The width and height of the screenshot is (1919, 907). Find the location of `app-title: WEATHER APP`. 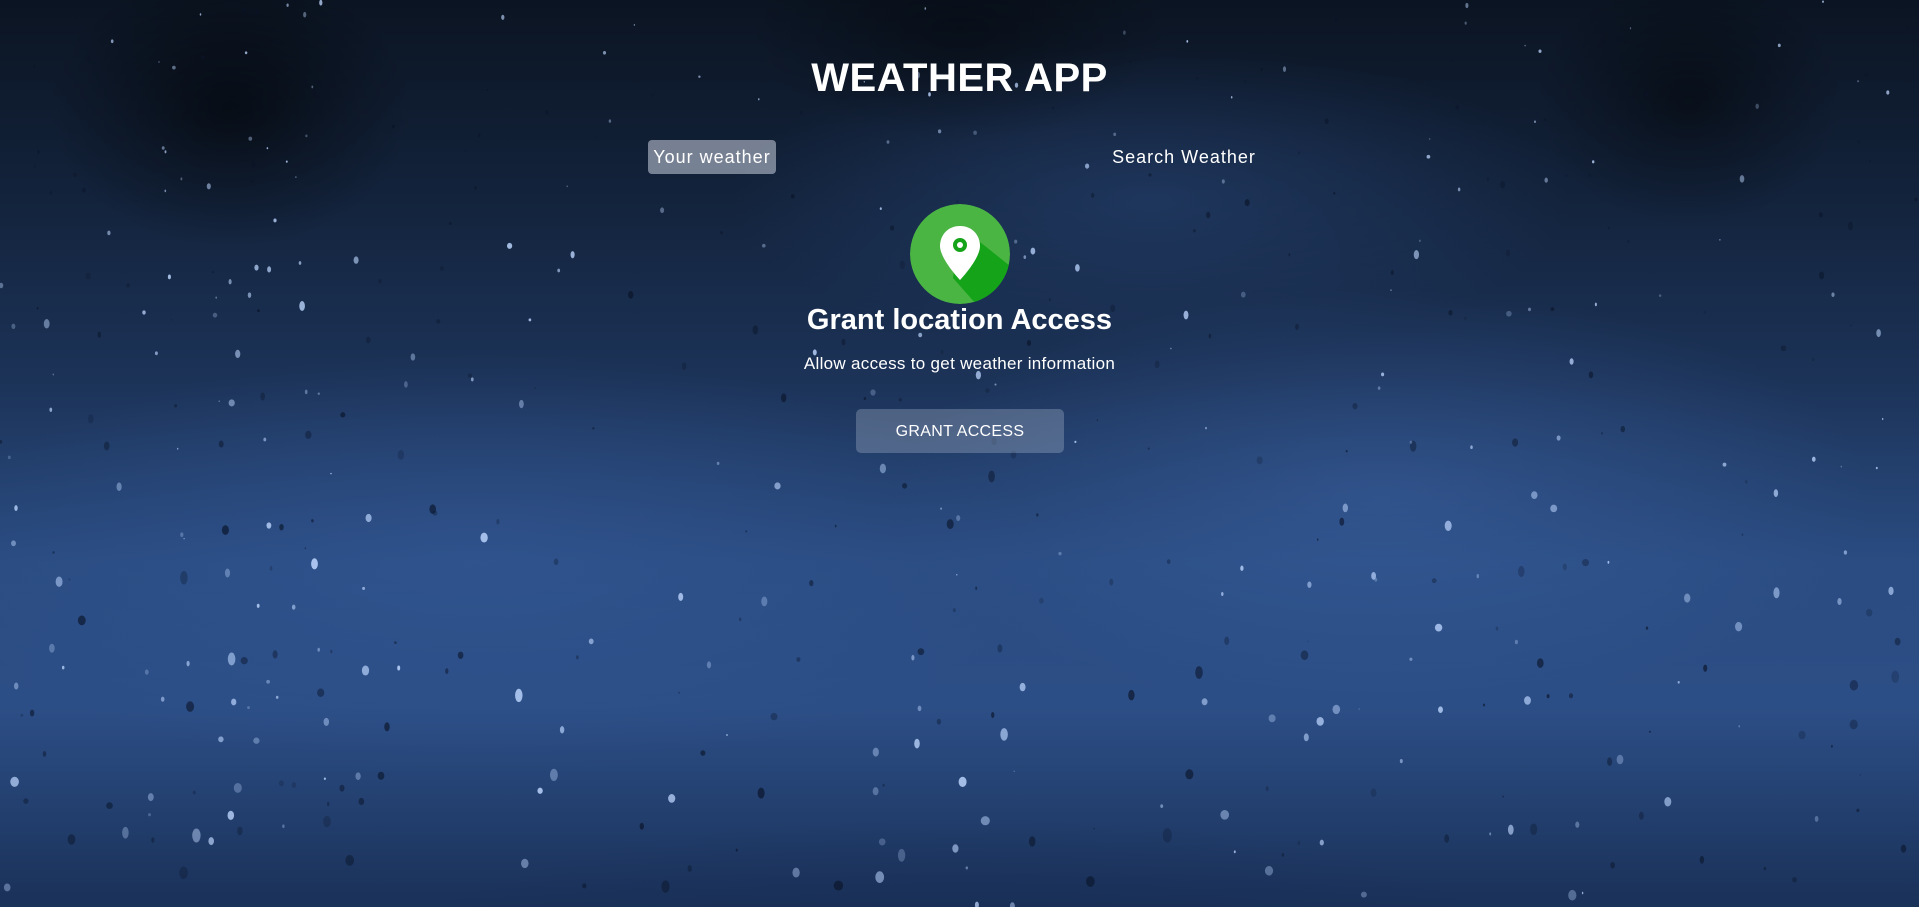

app-title: WEATHER APP is located at coordinates (959, 78).